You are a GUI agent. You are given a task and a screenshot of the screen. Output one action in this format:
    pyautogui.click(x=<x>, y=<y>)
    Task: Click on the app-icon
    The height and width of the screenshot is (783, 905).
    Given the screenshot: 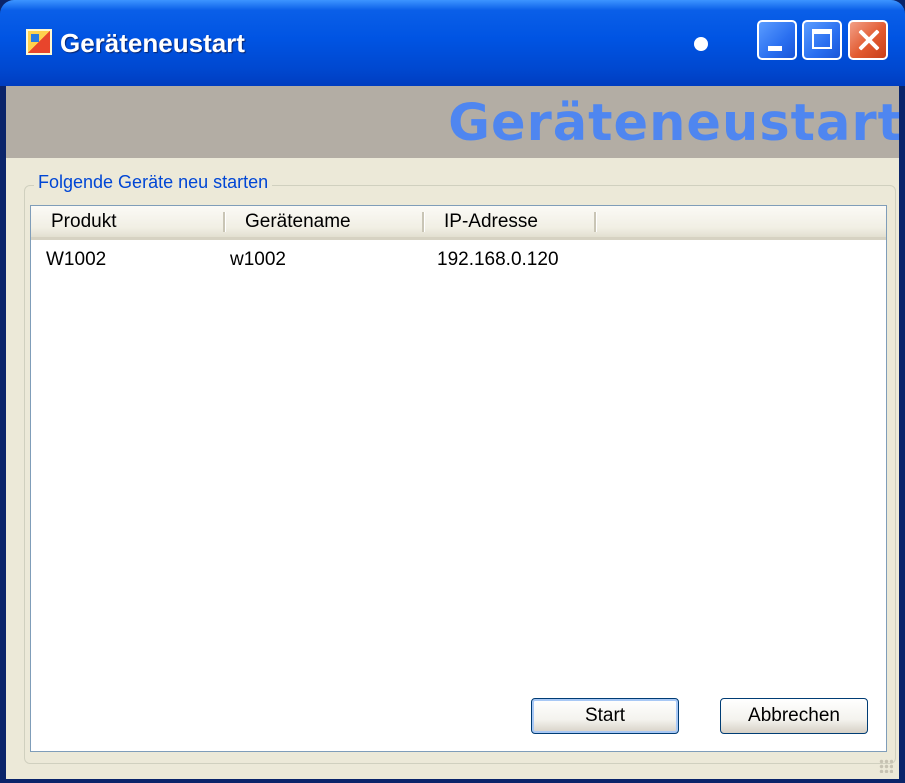 What is the action you would take?
    pyautogui.click(x=39, y=42)
    